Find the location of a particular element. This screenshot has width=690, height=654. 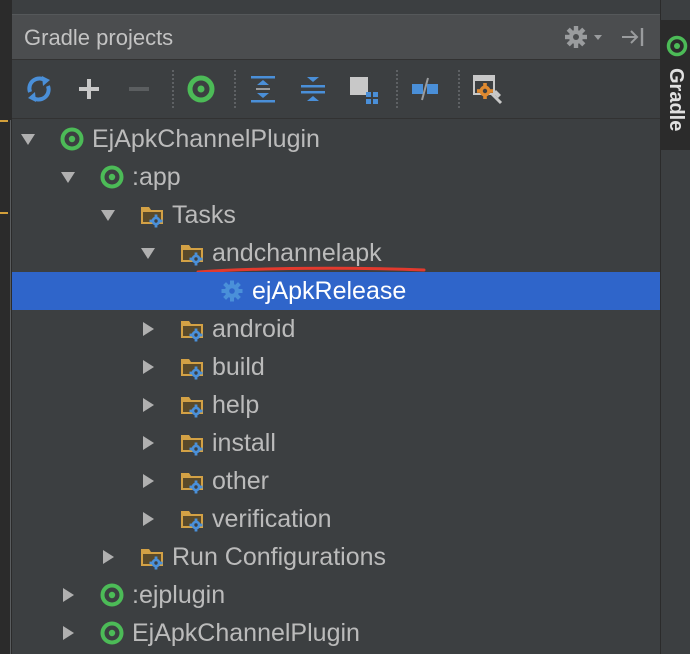

tree-row: help is located at coordinates (336, 405).